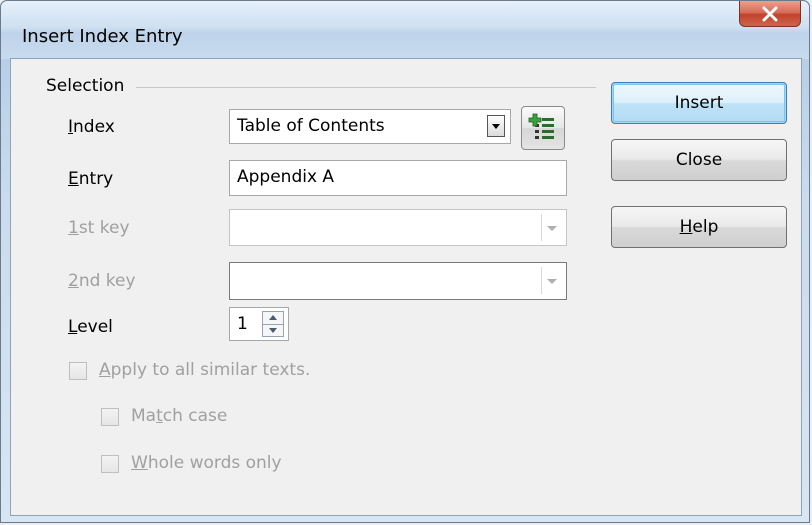 The image size is (812, 525). Describe the element at coordinates (366, 87) in the screenshot. I see `group-divider` at that location.